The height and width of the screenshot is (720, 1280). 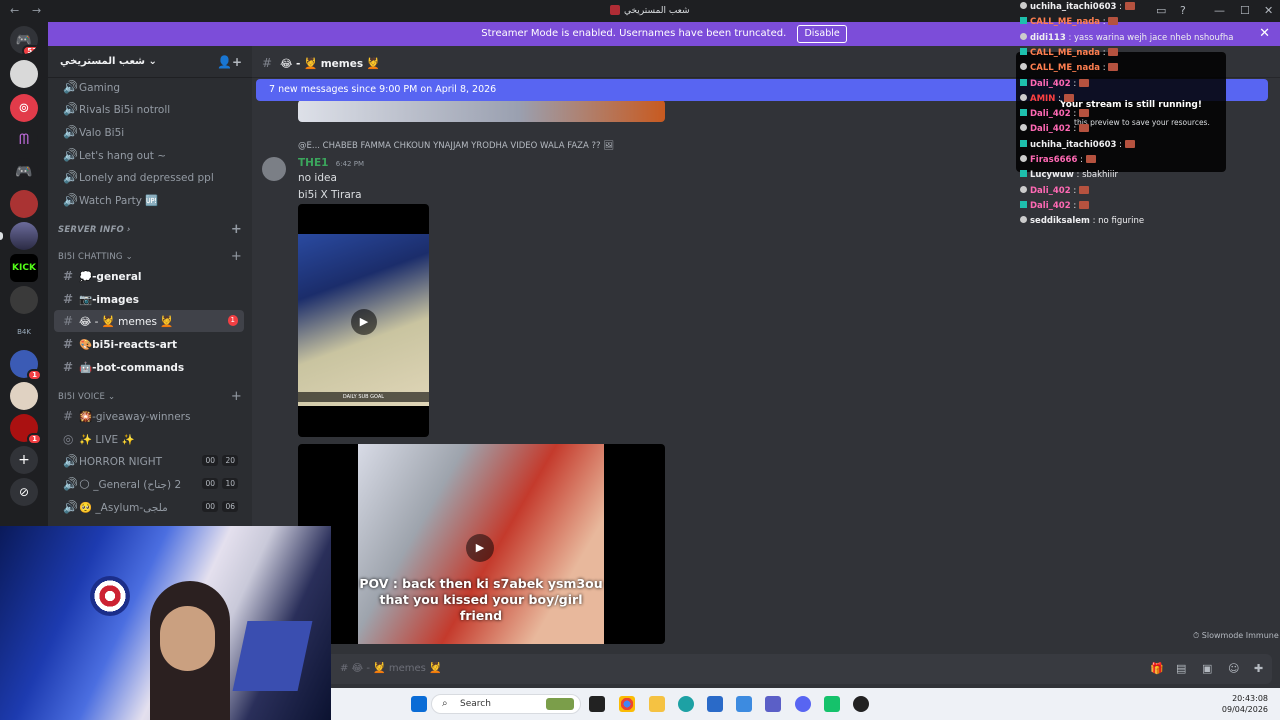 What do you see at coordinates (165, 623) in the screenshot?
I see `webcam-overlay` at bounding box center [165, 623].